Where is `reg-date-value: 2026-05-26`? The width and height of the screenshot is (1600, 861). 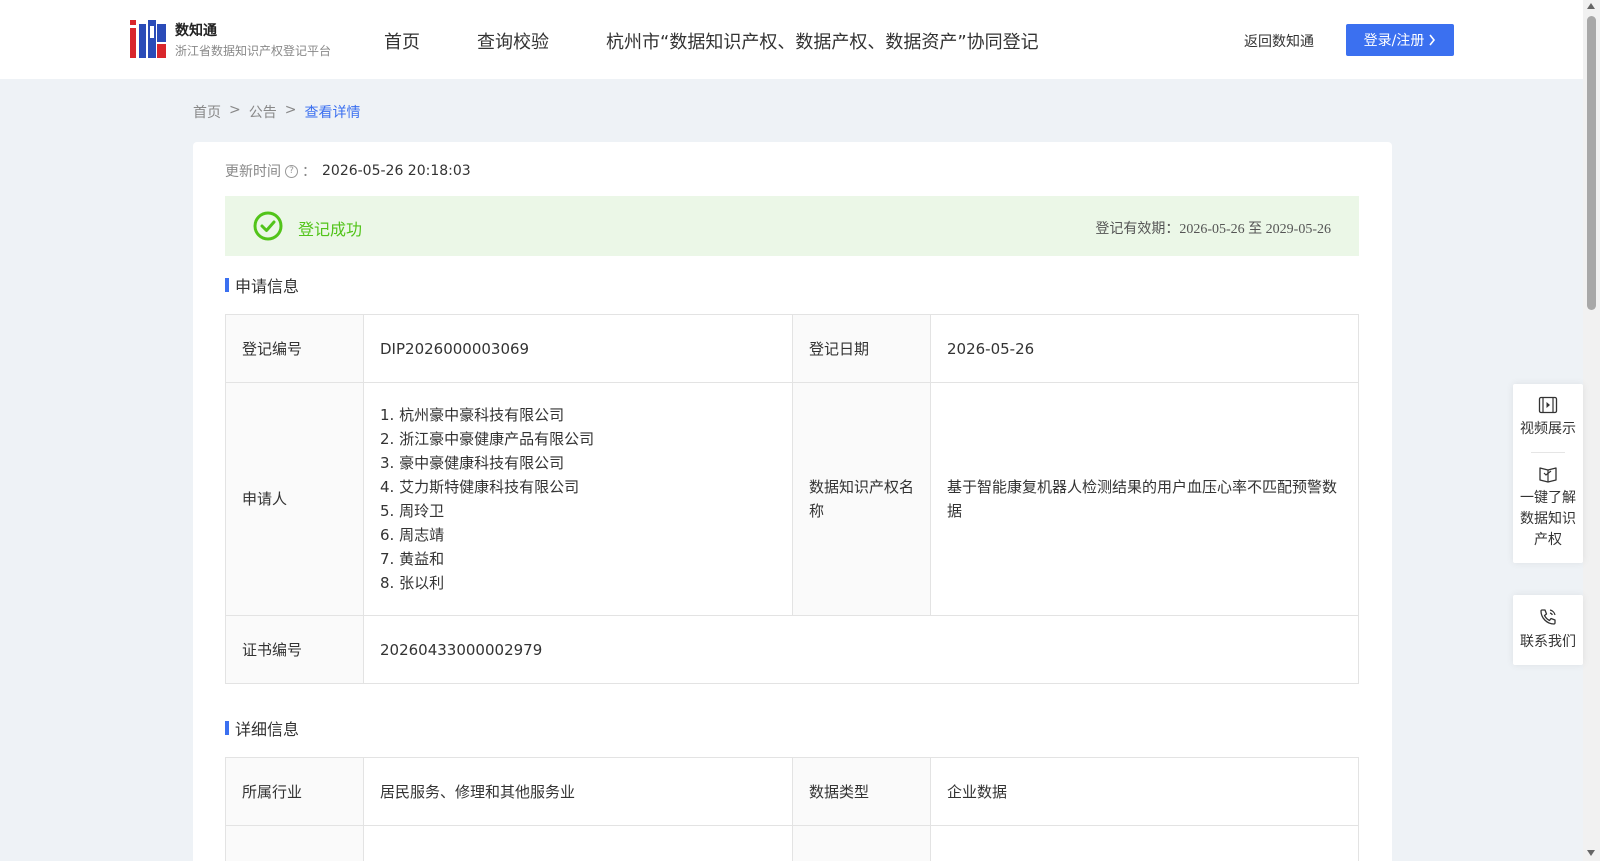
reg-date-value: 2026-05-26 is located at coordinates (1144, 348).